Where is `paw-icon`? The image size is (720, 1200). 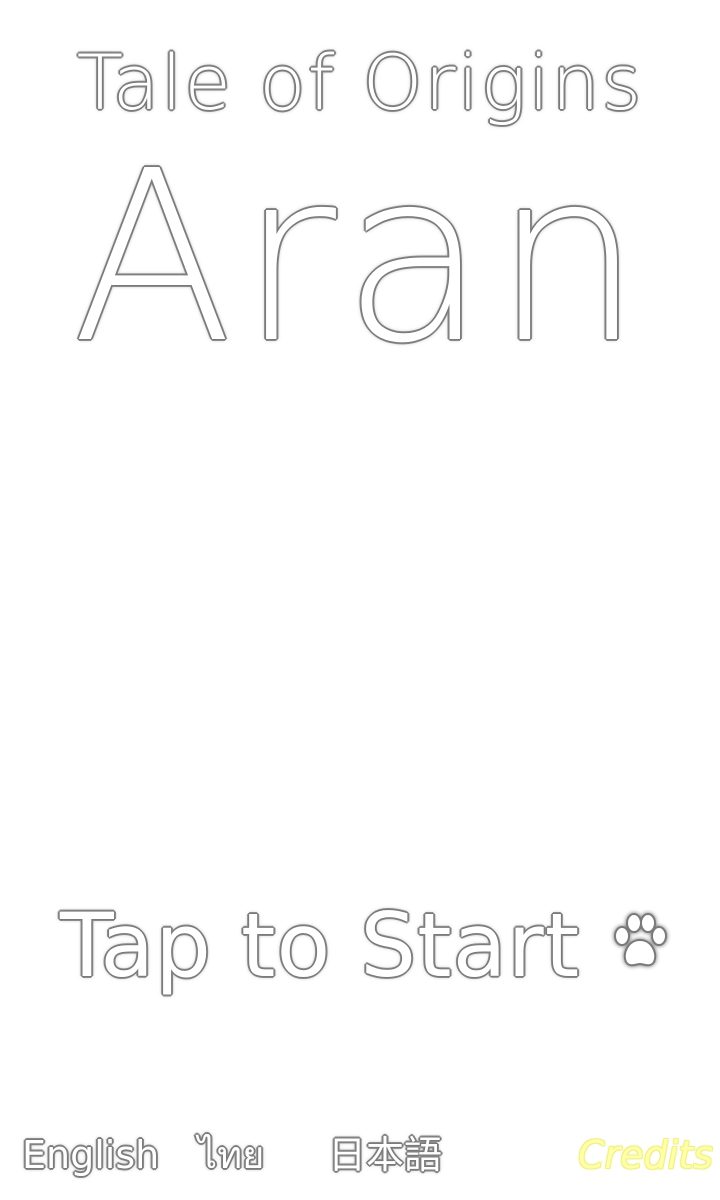
paw-icon is located at coordinates (640, 942).